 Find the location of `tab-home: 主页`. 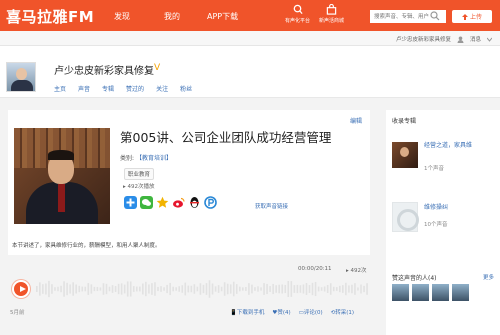

tab-home: 主页 is located at coordinates (60, 88).